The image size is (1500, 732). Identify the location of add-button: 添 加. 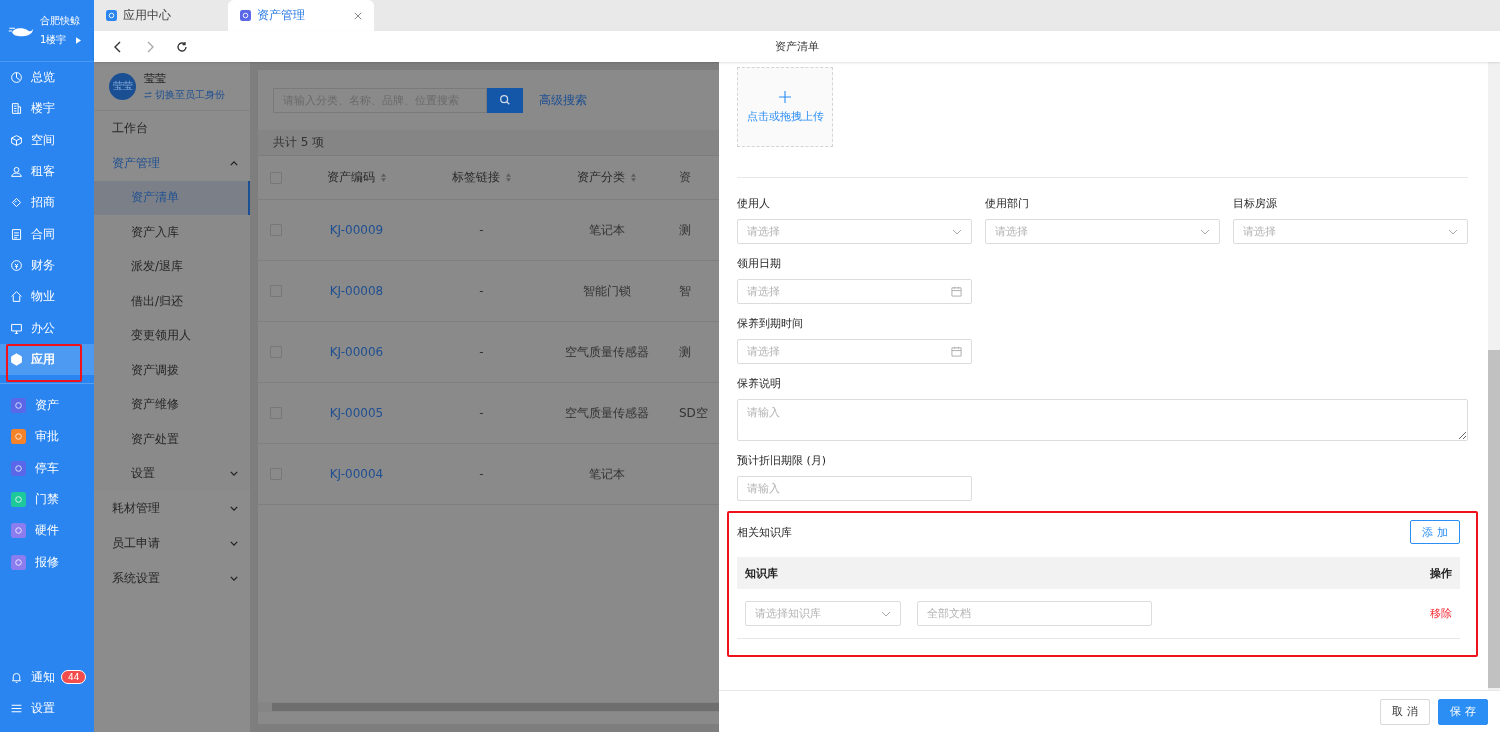
(1435, 532).